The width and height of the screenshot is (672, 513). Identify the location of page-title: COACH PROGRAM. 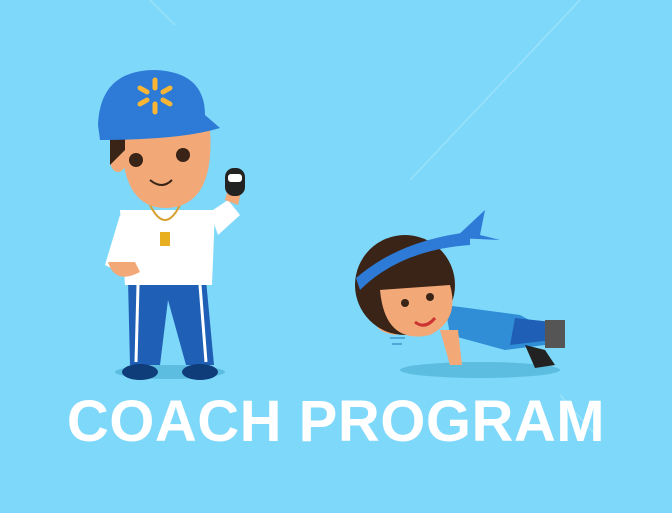
(336, 421).